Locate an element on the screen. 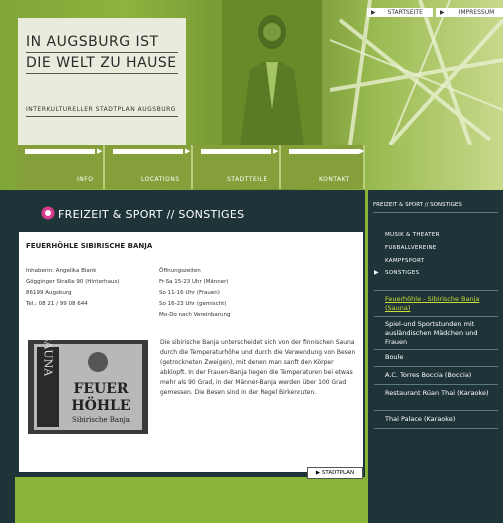  sidebar-link-ruan-thai: Restaurant Rüan Thai (Karaoke) is located at coordinates (441, 393).